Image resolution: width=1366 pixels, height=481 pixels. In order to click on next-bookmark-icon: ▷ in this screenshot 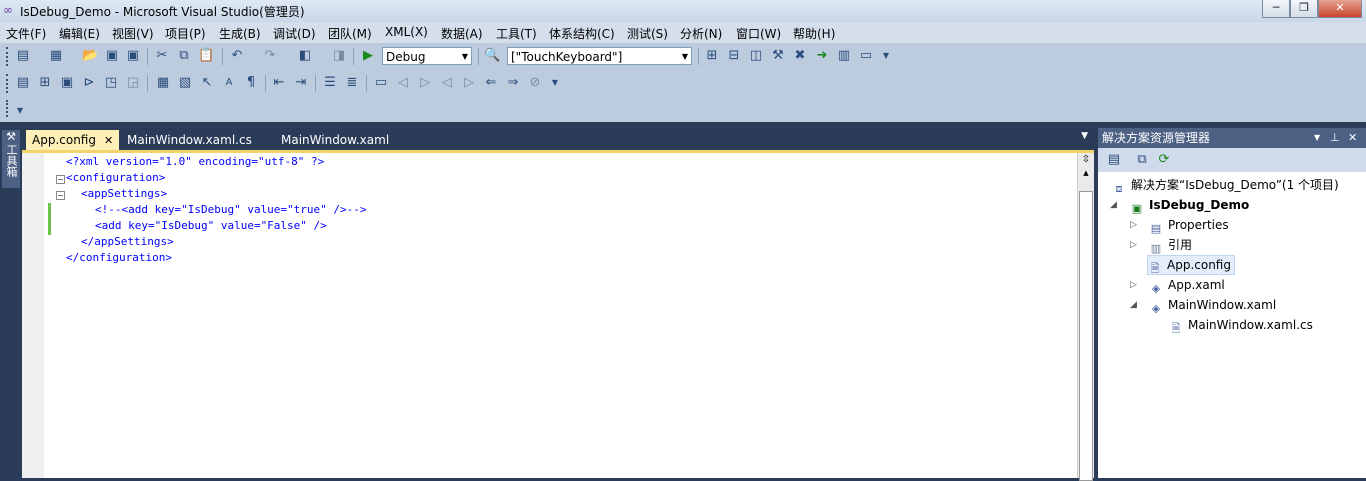, I will do `click(425, 83)`.